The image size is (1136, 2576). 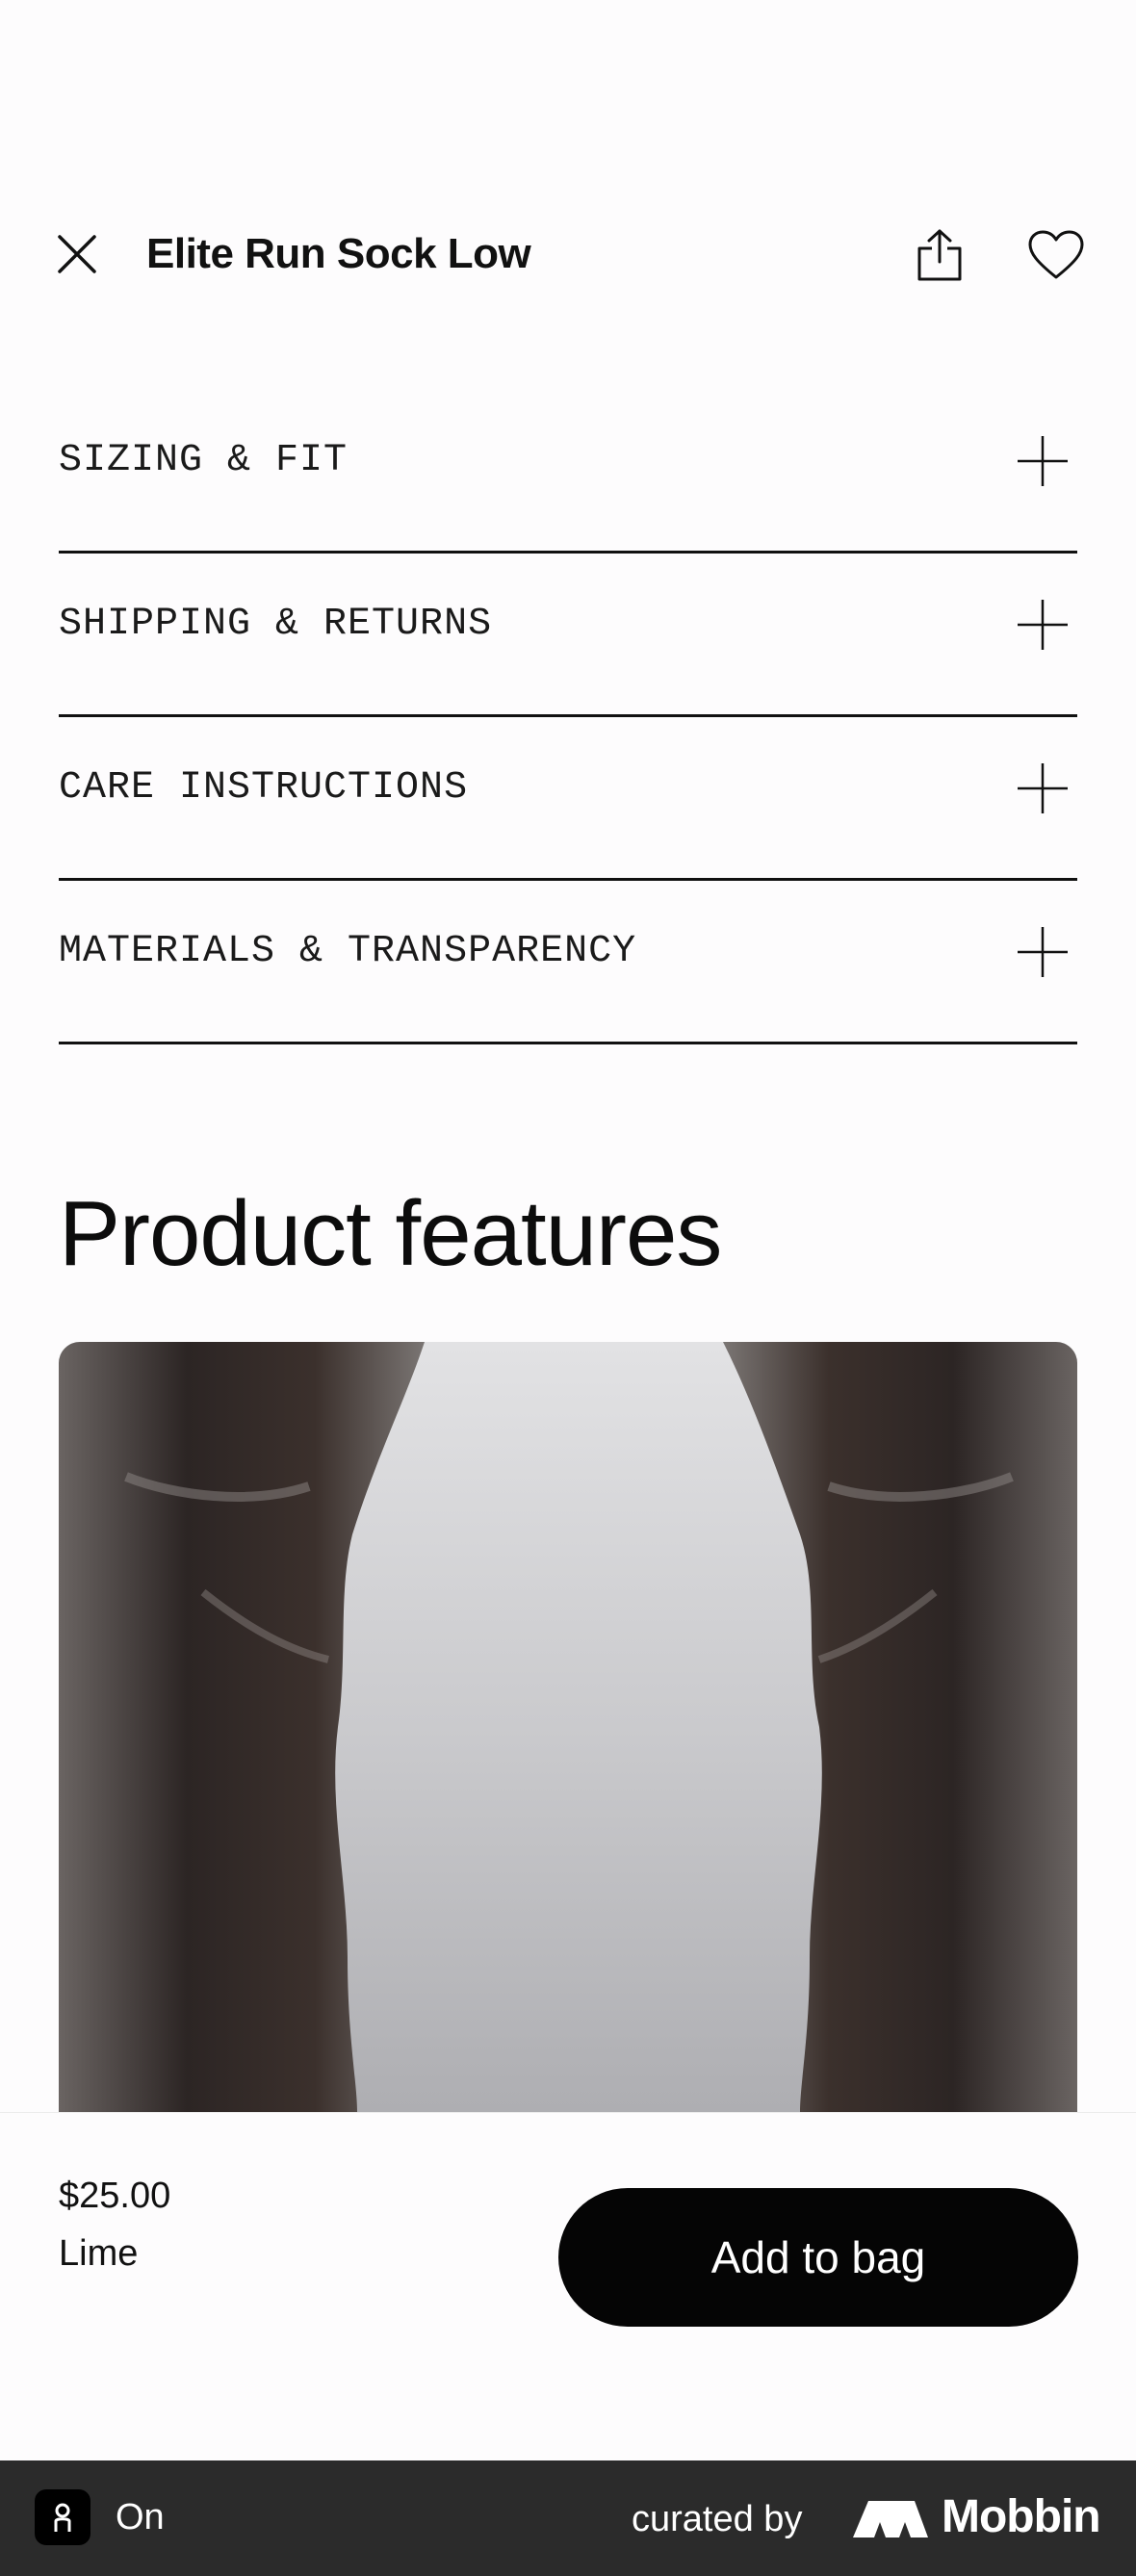 What do you see at coordinates (568, 799) in the screenshot?
I see `accordion-item-care-instructions: CARE INSTRUCTIONS` at bounding box center [568, 799].